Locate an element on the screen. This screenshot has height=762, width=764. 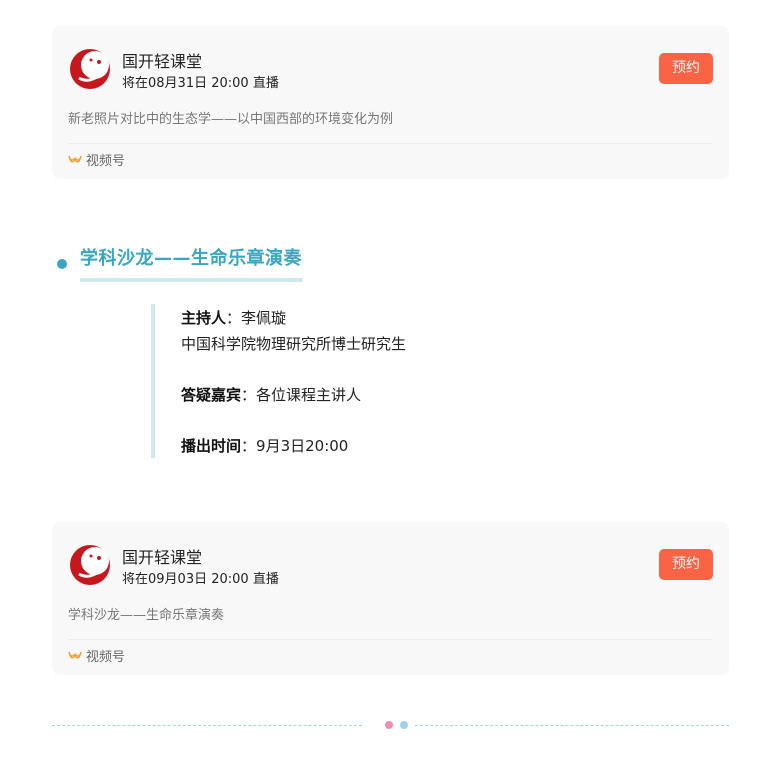
host-label: 主持人 is located at coordinates (204, 318).